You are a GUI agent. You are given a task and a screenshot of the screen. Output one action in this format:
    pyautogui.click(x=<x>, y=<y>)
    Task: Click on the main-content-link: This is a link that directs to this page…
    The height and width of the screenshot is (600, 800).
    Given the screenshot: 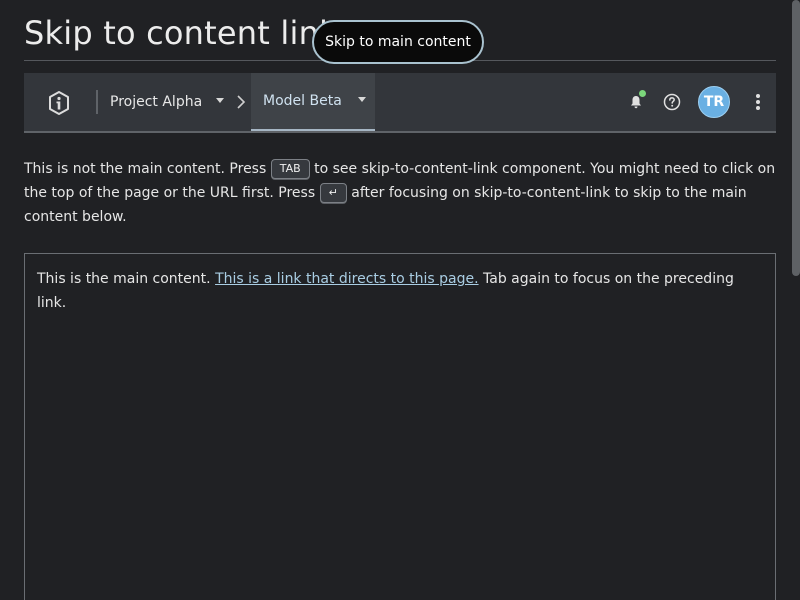 What is the action you would take?
    pyautogui.click(x=347, y=279)
    